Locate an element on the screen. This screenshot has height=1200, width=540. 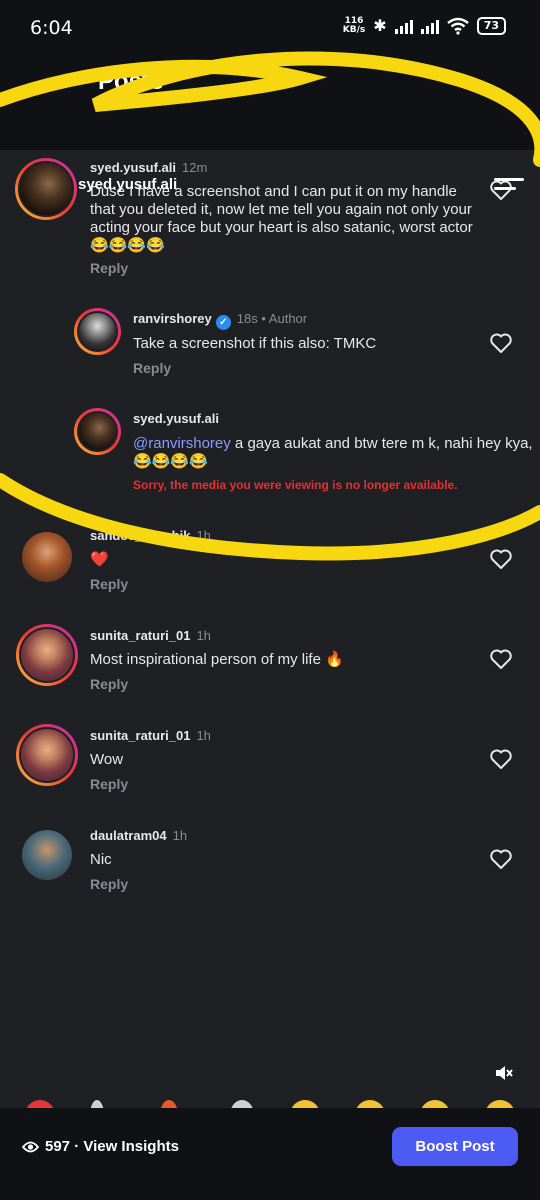
verified-badge-icon: ✓ is located at coordinates (223, 322).